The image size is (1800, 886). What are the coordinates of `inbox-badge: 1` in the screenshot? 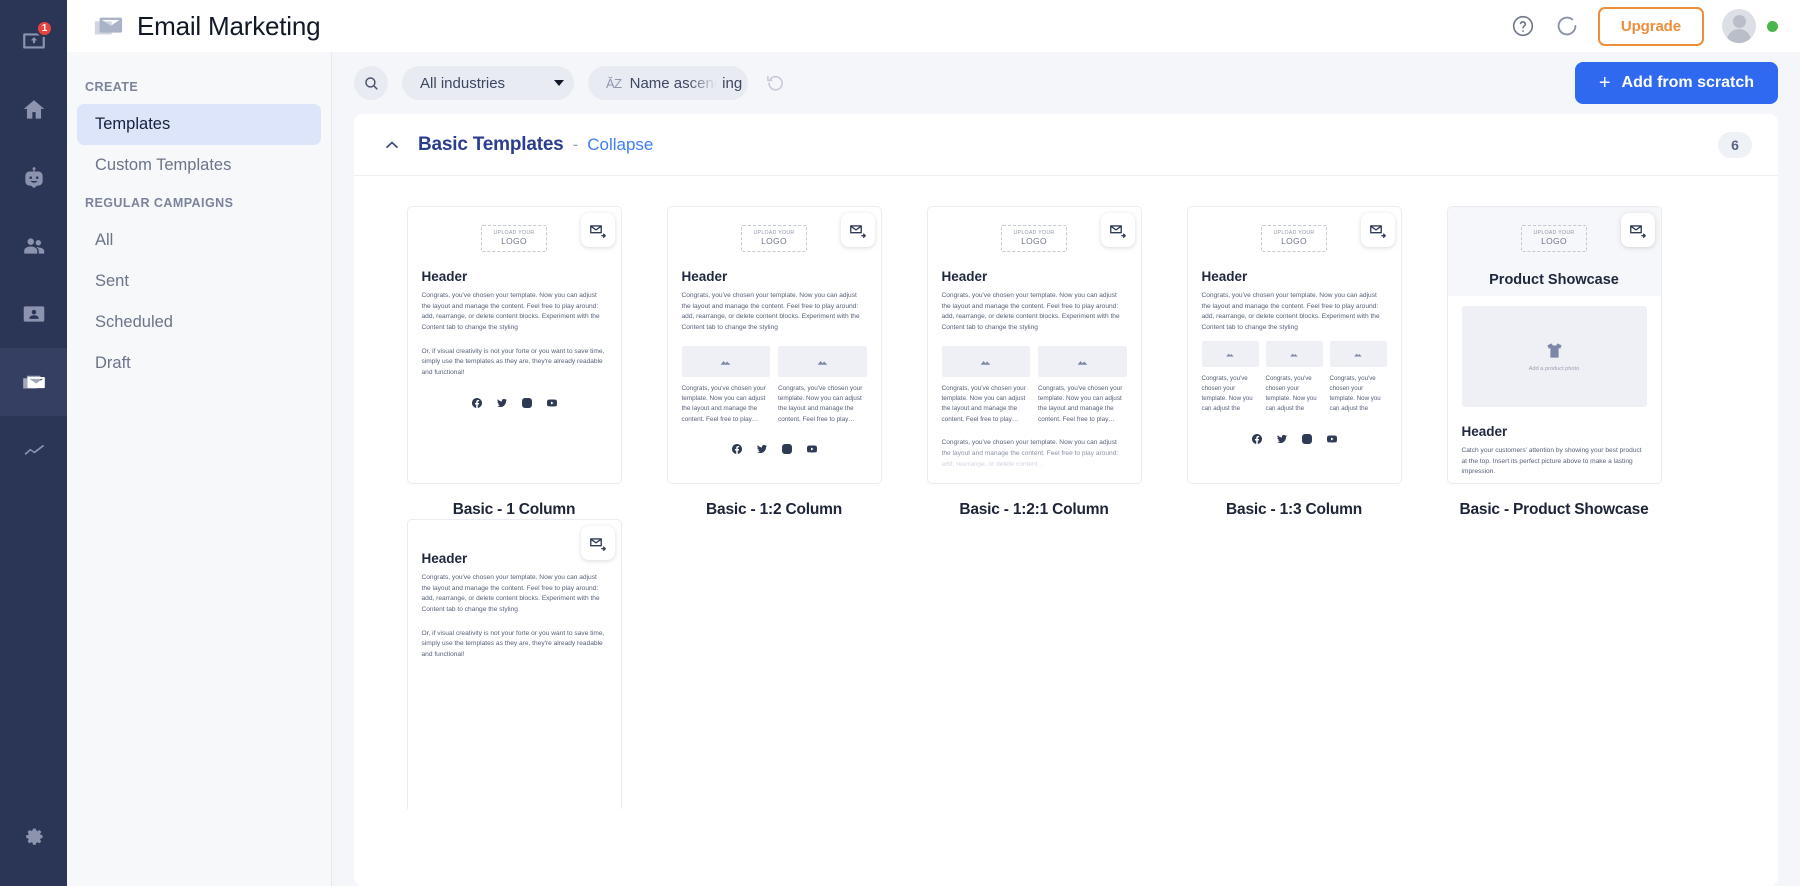 It's located at (44, 28).